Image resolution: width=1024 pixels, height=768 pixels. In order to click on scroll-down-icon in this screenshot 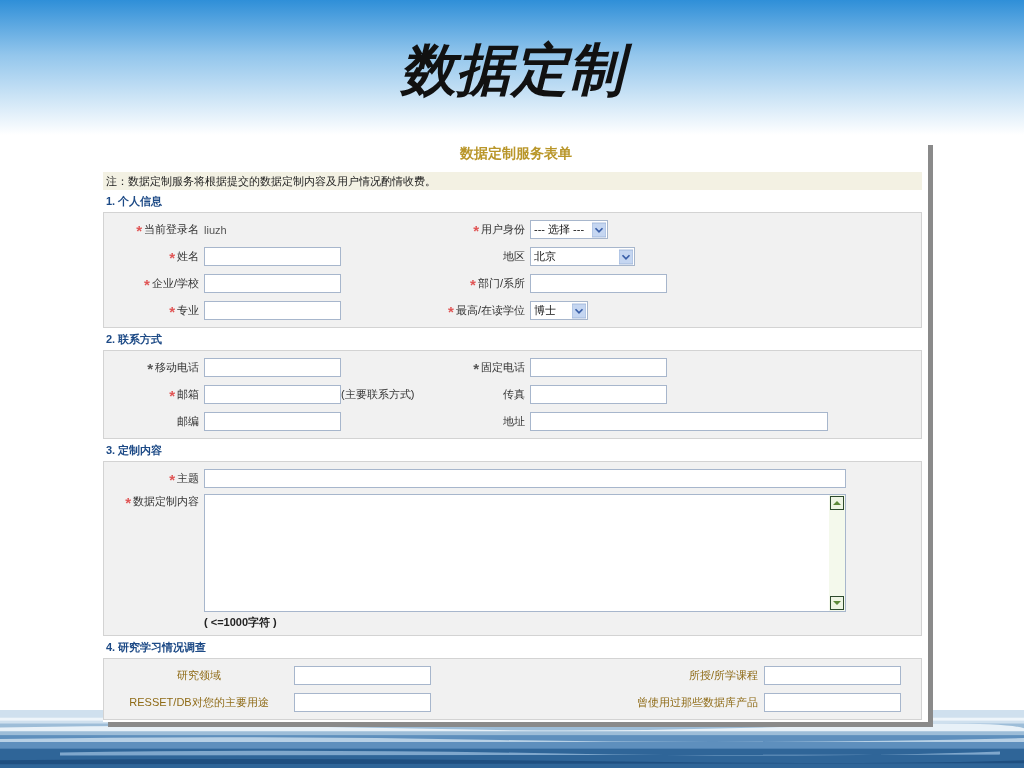, I will do `click(837, 603)`.